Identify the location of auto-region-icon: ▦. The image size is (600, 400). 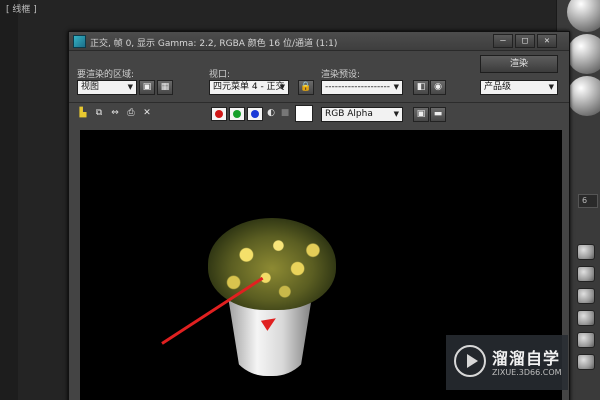
(165, 87).